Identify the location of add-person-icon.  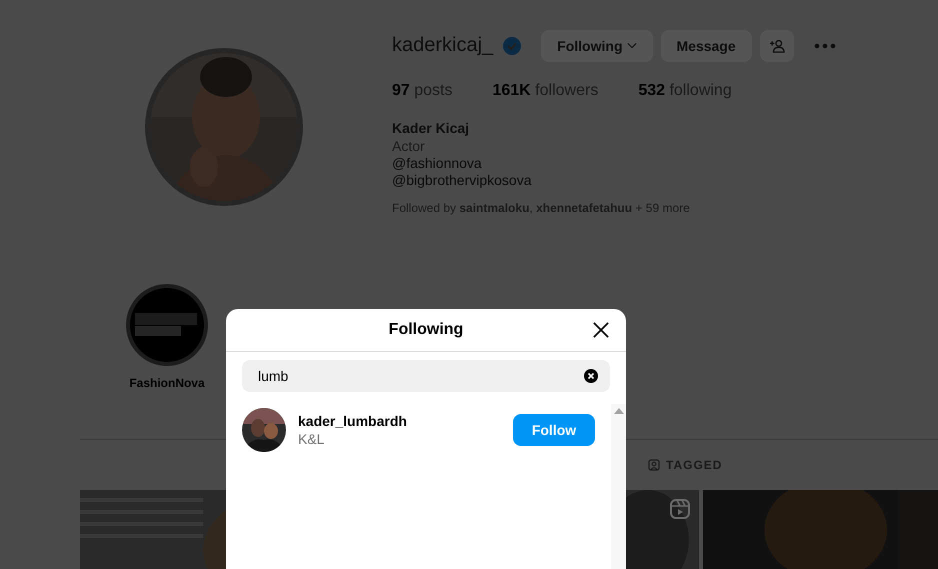
(776, 45).